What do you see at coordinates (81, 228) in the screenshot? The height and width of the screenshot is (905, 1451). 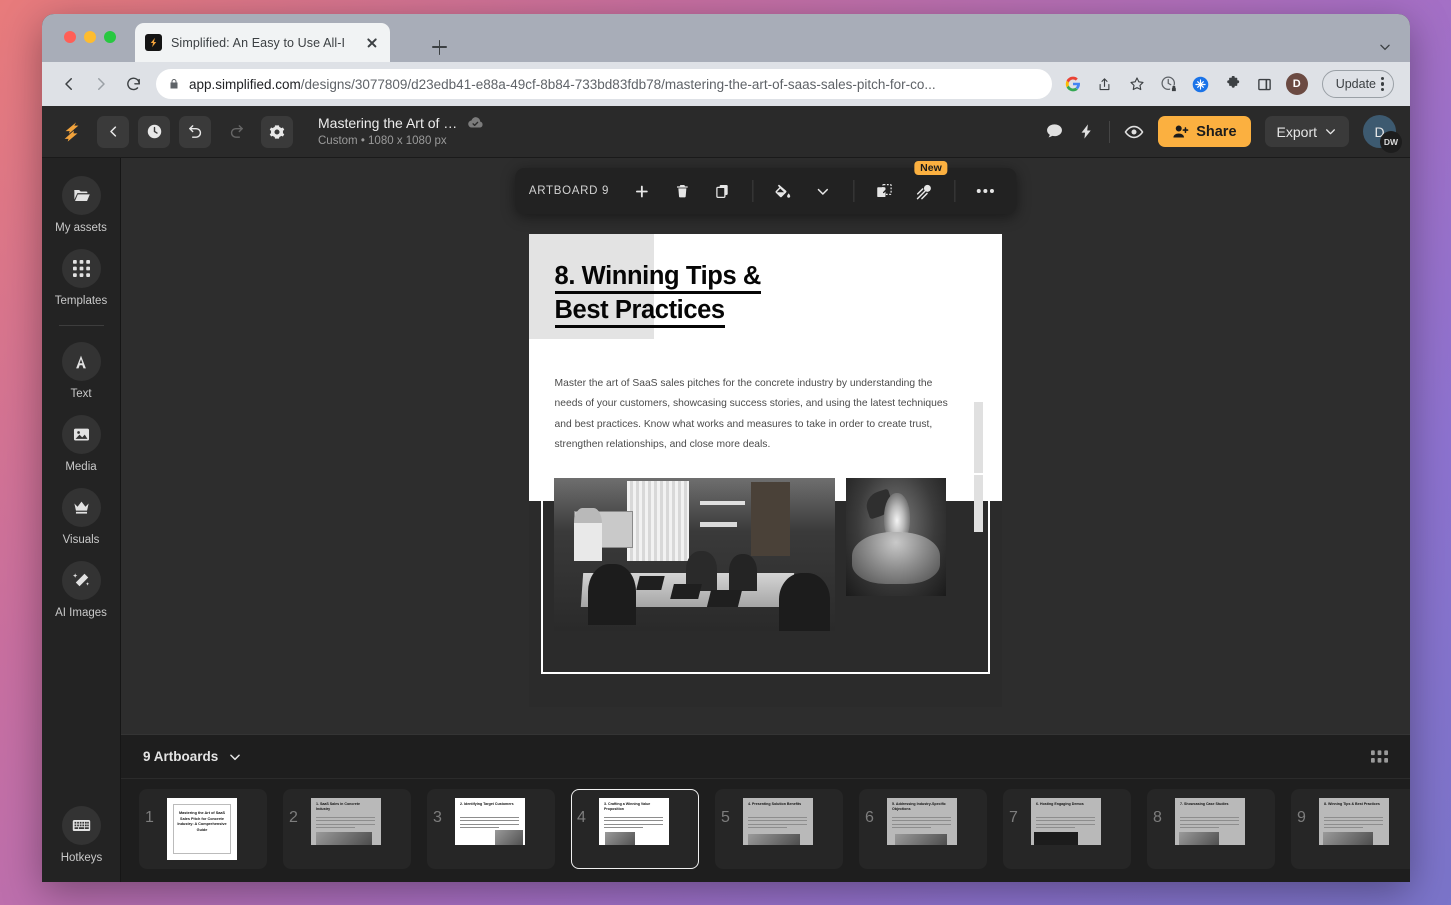 I see `sidebar-item-label: My assets` at bounding box center [81, 228].